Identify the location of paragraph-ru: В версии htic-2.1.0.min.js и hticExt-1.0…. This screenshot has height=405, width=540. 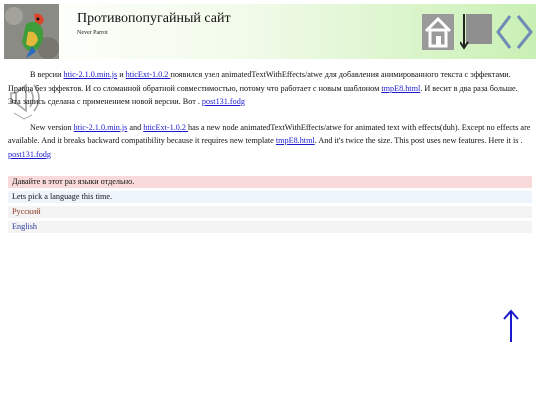
(270, 88).